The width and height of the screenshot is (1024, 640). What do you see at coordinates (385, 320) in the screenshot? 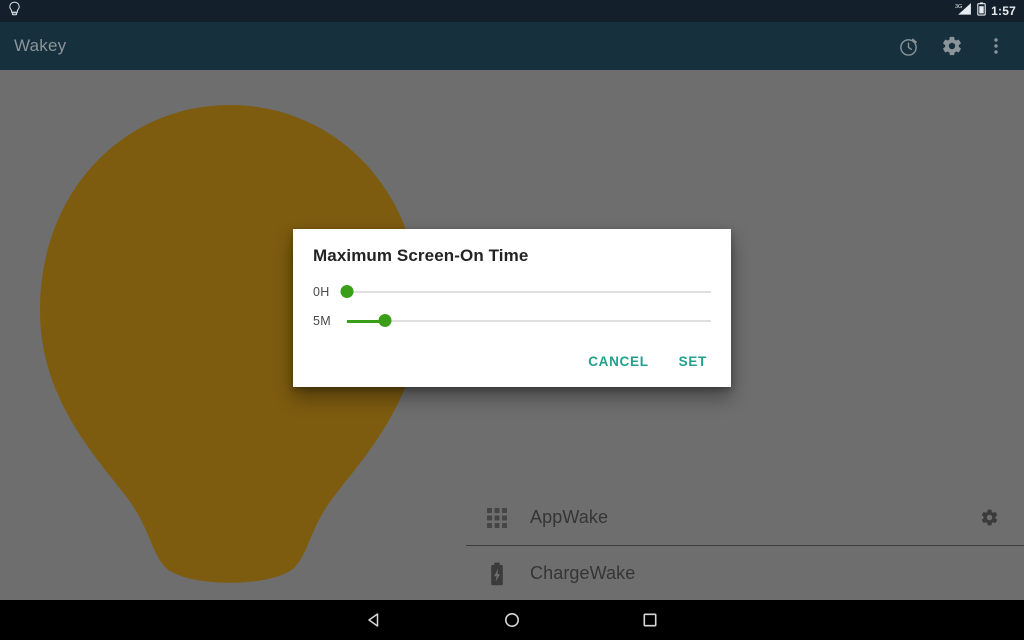
I see `minutes-slider-thumb` at bounding box center [385, 320].